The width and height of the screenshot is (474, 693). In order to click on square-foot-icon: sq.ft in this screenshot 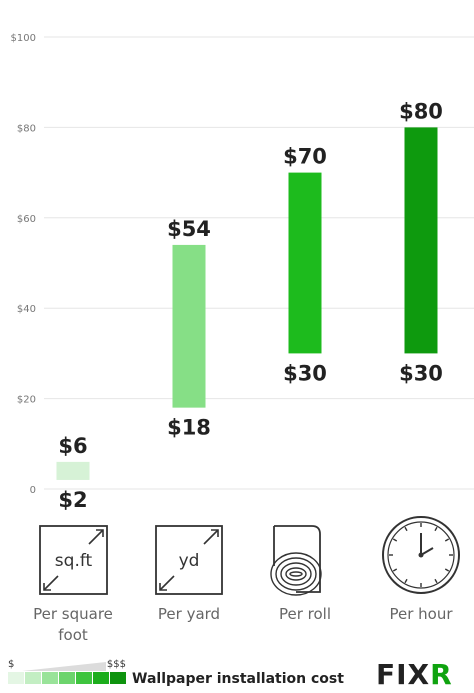, I will do `click(73, 560)`.